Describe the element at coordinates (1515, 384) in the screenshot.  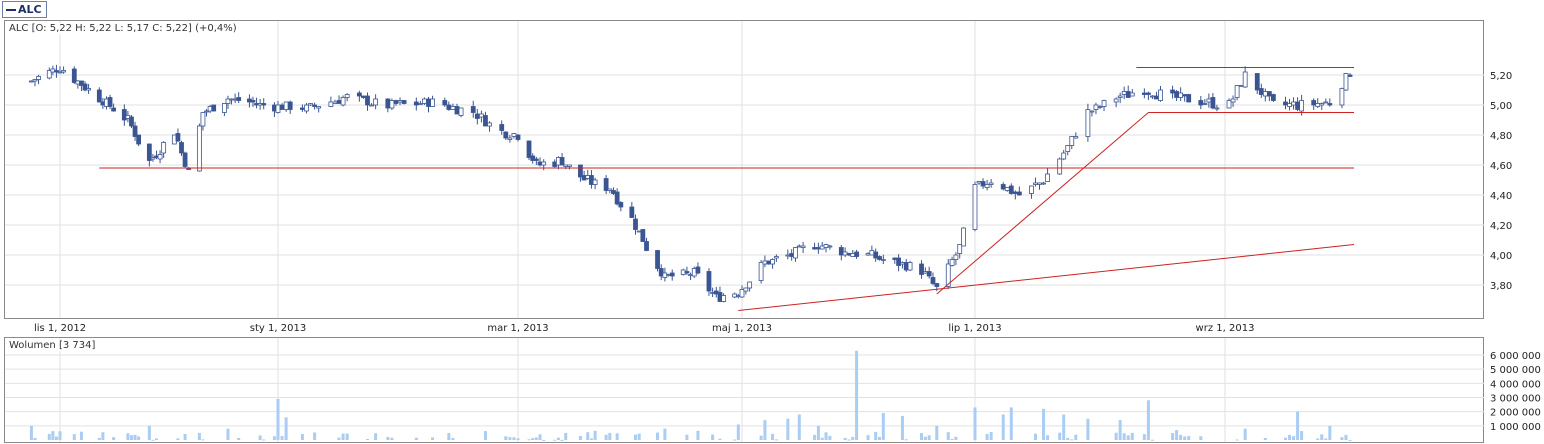
I see `volume-y-tick-label: 4 000 000` at that location.